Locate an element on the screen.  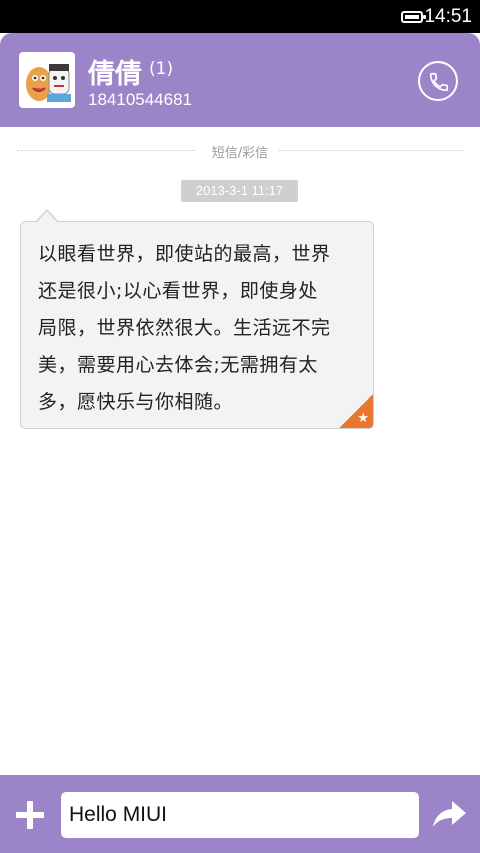
message-timestamp: 2013-3-1 11:17 is located at coordinates (239, 191).